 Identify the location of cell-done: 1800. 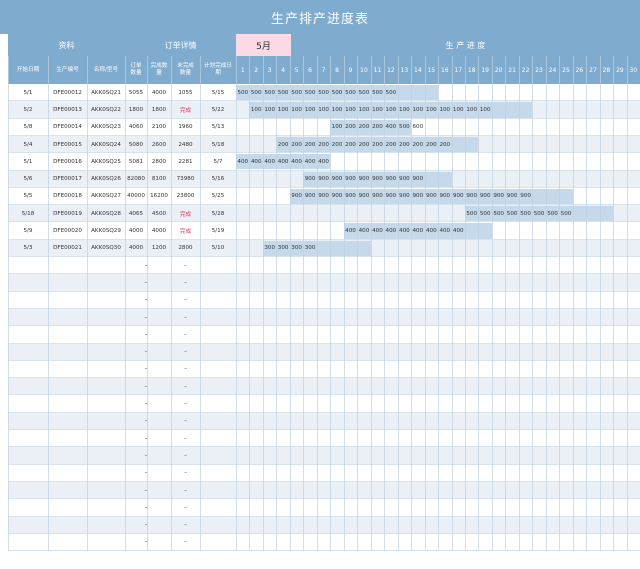
(159, 109).